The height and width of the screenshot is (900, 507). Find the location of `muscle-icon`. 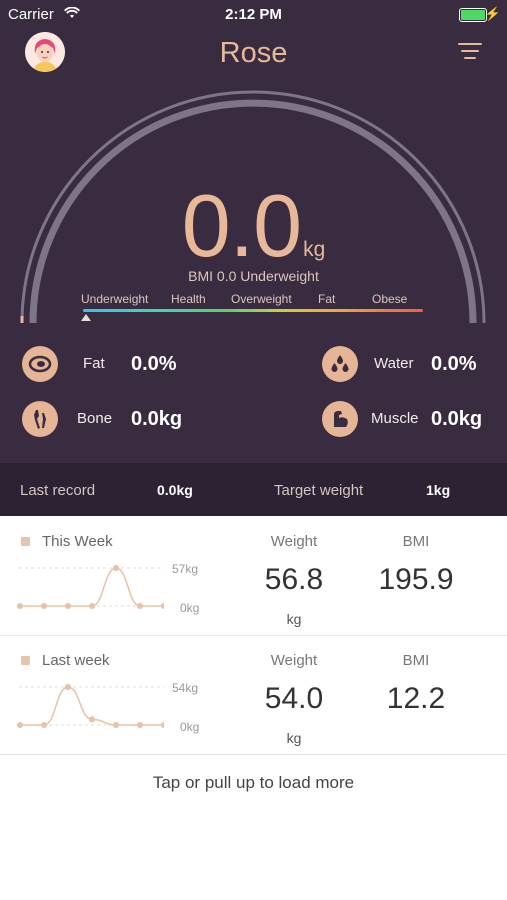

muscle-icon is located at coordinates (340, 419).